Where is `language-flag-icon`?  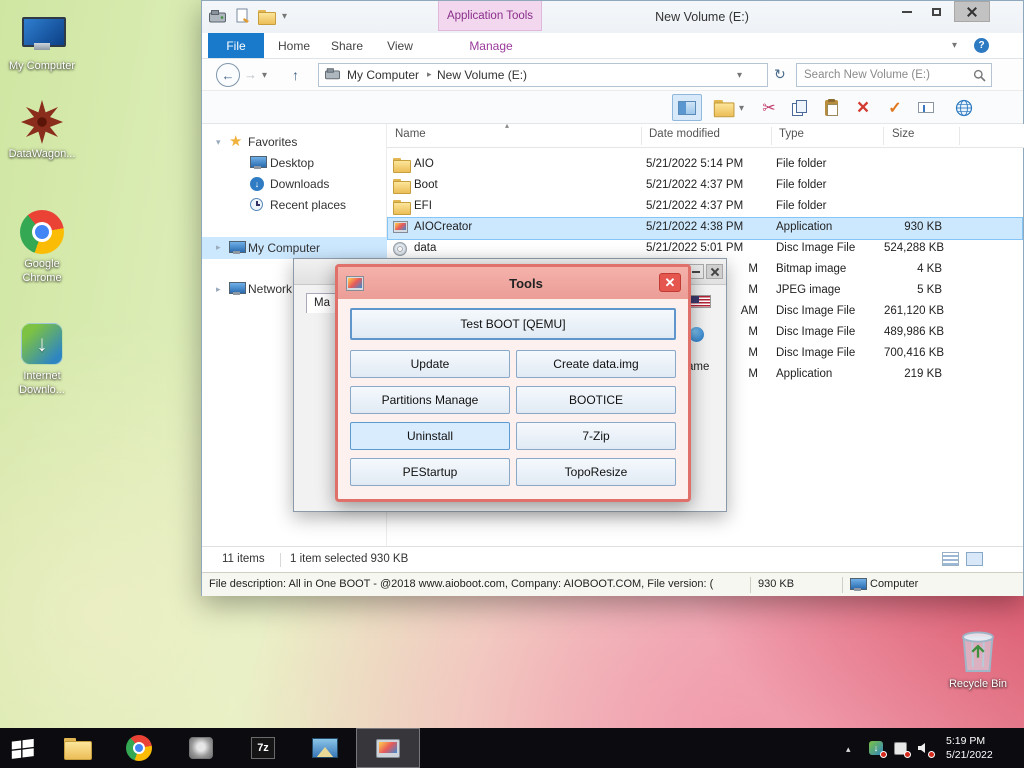
language-flag-icon is located at coordinates (700, 301).